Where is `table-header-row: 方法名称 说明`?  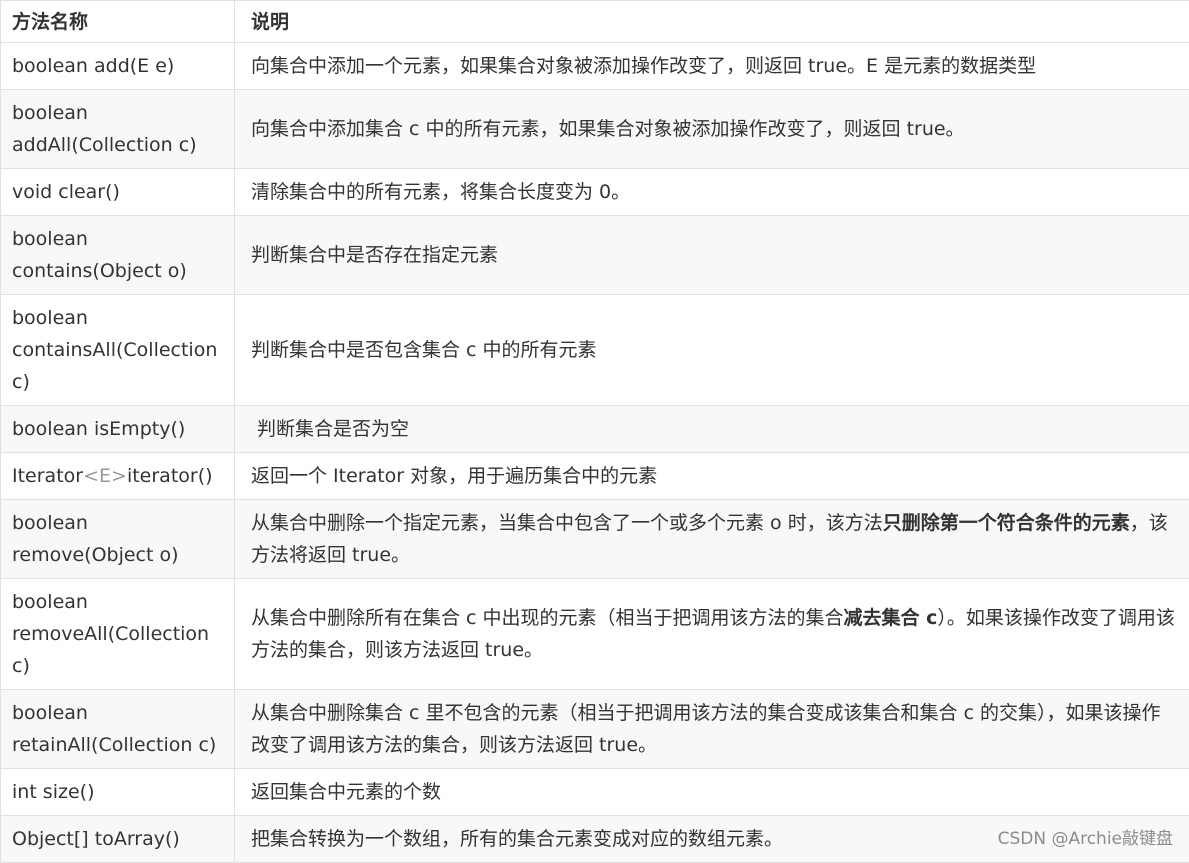 table-header-row: 方法名称 说明 is located at coordinates (595, 22).